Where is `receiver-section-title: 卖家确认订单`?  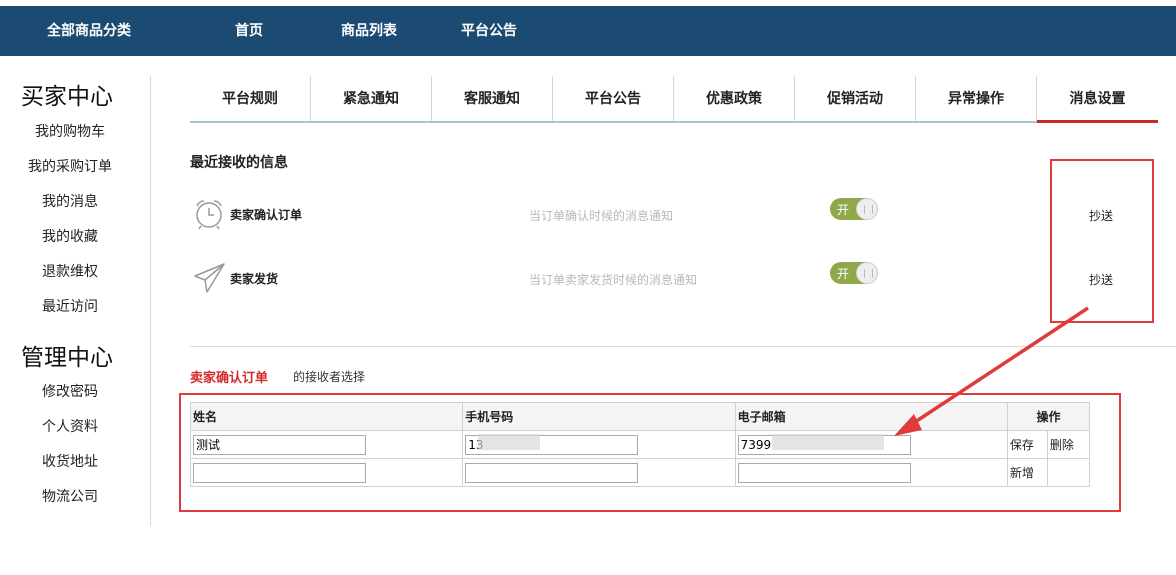 receiver-section-title: 卖家确认订单 is located at coordinates (229, 378).